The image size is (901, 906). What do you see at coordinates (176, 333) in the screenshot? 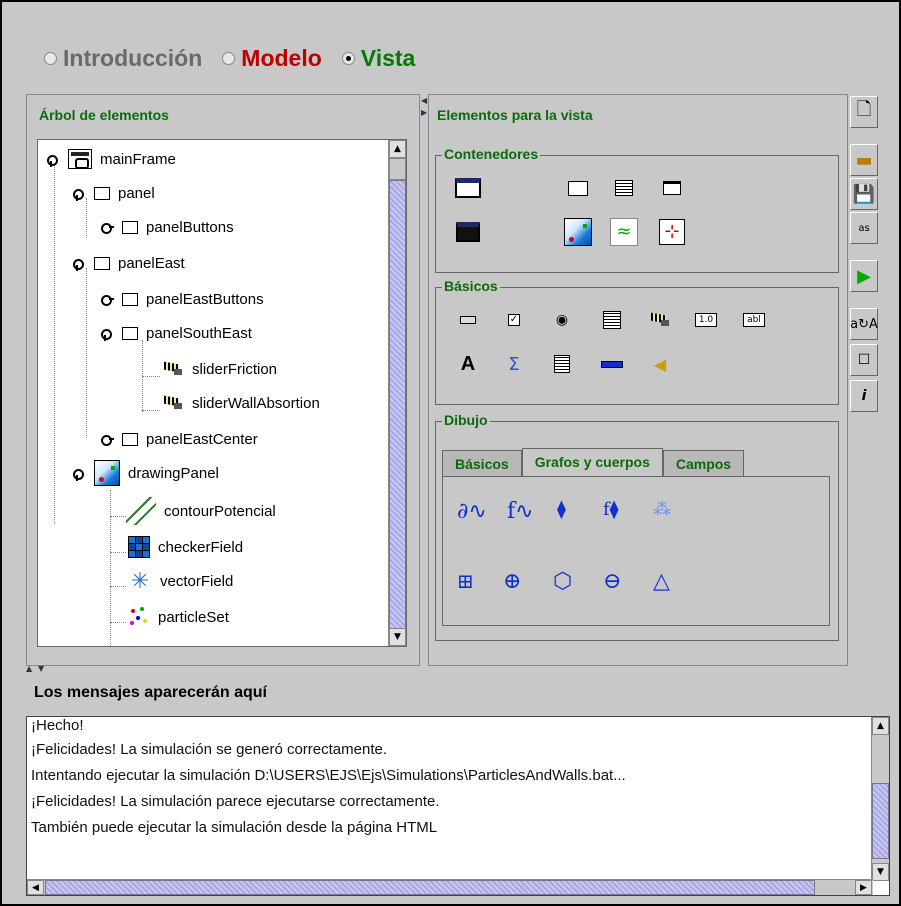
I see `tree-item-panelsoutheast: panelSouthEast` at bounding box center [176, 333].